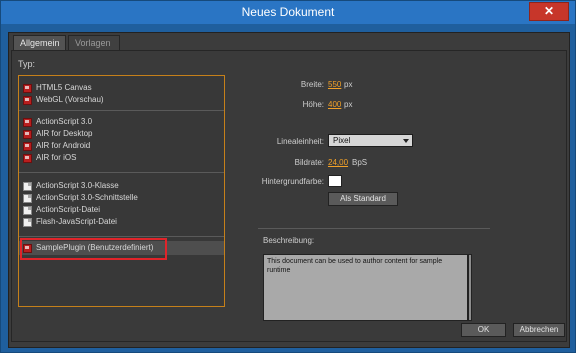 Image resolution: width=576 pixels, height=353 pixels. I want to click on list-item-selected: SamplePlugin (Benutzerdefiniert), so click(121, 248).